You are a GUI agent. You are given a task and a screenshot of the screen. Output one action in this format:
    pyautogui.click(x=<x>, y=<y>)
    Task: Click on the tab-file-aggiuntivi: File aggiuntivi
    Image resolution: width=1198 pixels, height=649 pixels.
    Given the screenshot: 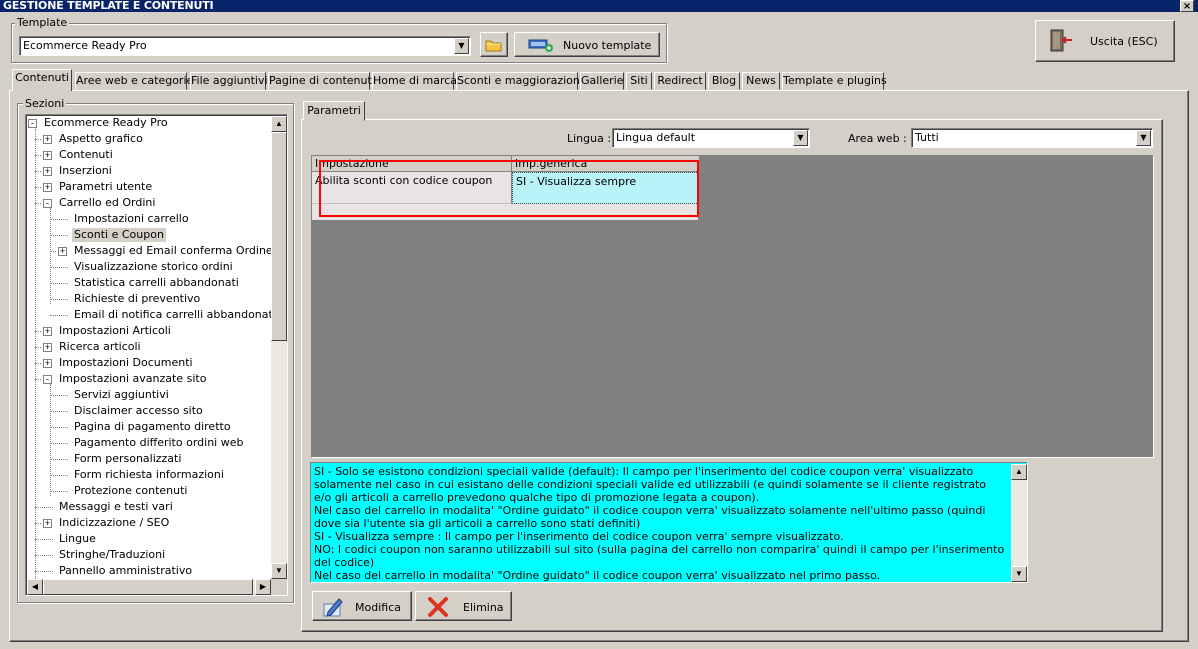 What is the action you would take?
    pyautogui.click(x=229, y=81)
    